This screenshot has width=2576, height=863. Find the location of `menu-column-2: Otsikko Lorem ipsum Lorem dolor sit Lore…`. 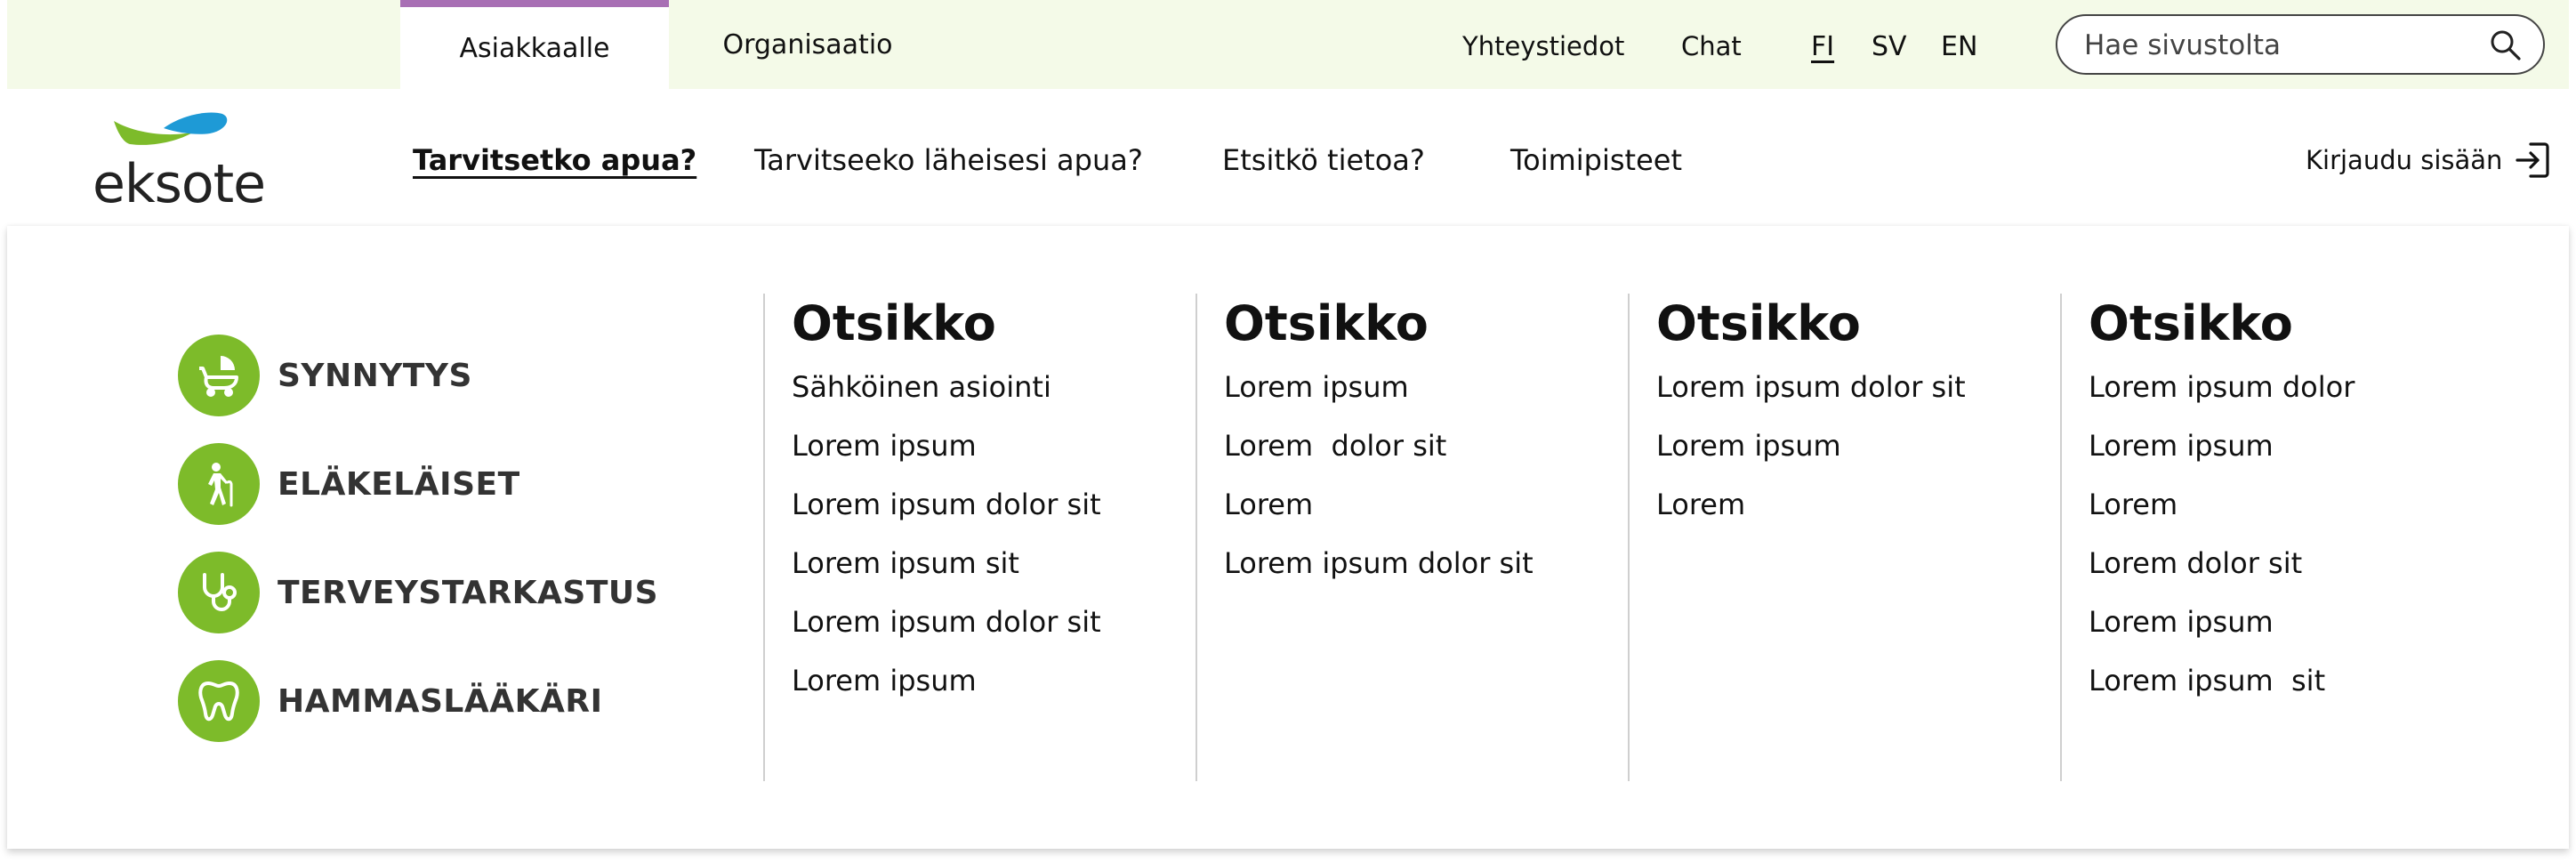

menu-column-2: Otsikko Lorem ipsum Lorem dolor sit Lore… is located at coordinates (1437, 443).